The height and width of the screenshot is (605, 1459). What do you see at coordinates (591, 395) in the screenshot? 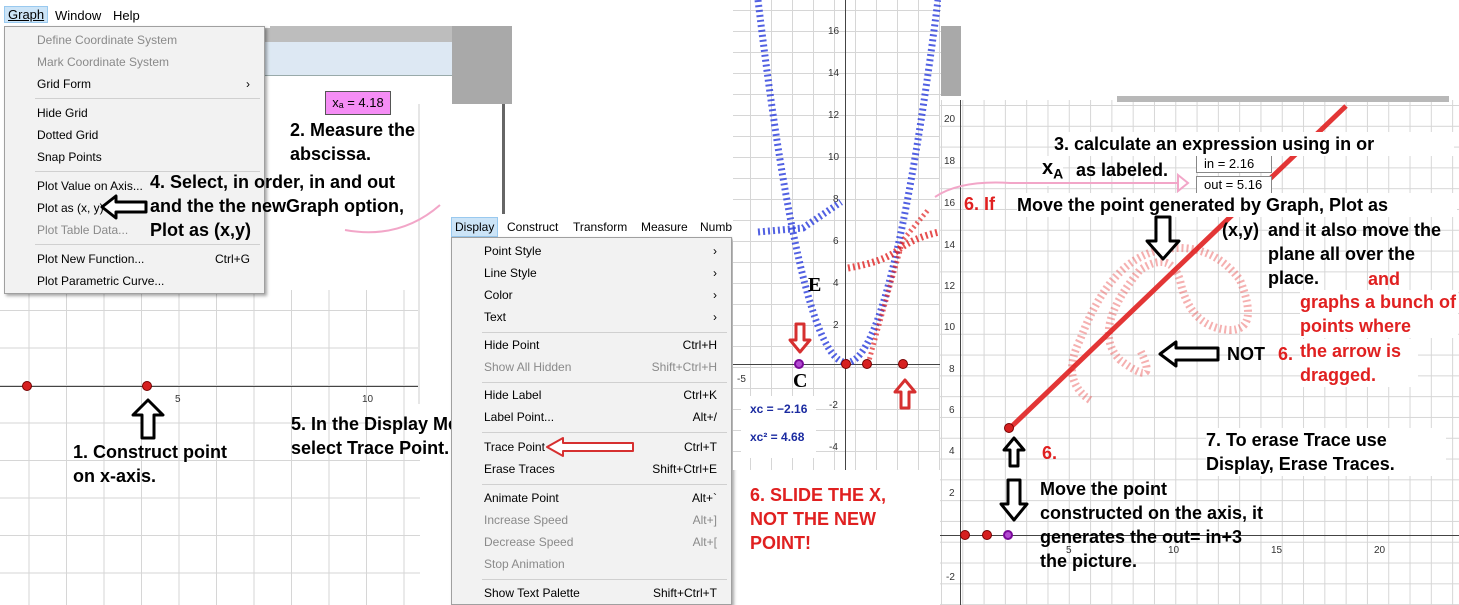
I see `display-menu-item: Hide Label Ctrl+K` at bounding box center [591, 395].